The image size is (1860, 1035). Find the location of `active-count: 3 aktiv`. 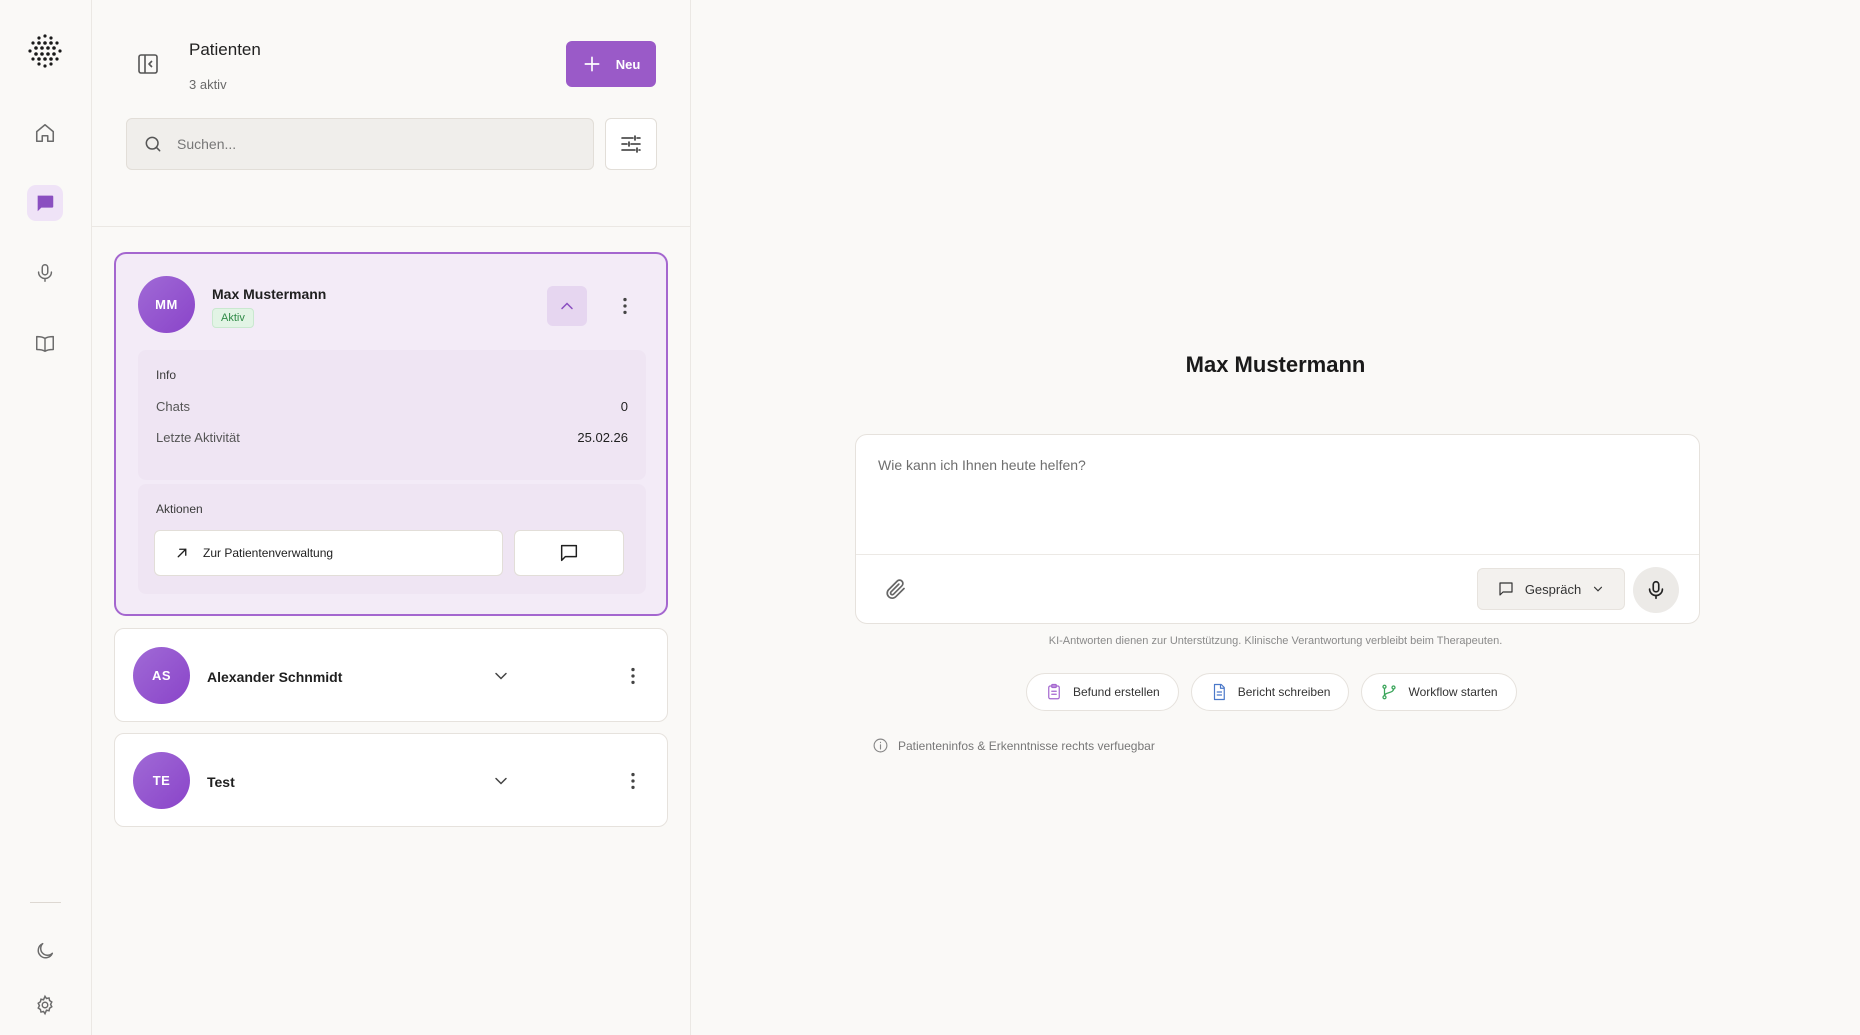

active-count: 3 aktiv is located at coordinates (208, 84).